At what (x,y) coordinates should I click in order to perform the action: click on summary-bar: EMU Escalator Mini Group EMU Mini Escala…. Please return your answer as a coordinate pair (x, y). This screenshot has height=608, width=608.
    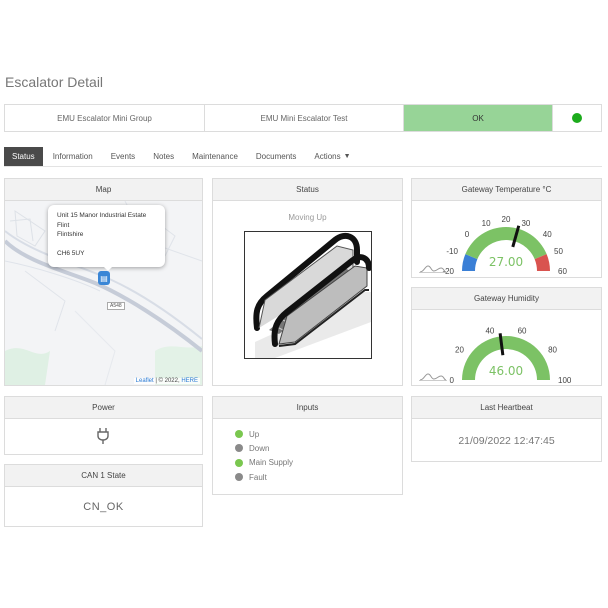
    Looking at the image, I should click on (303, 118).